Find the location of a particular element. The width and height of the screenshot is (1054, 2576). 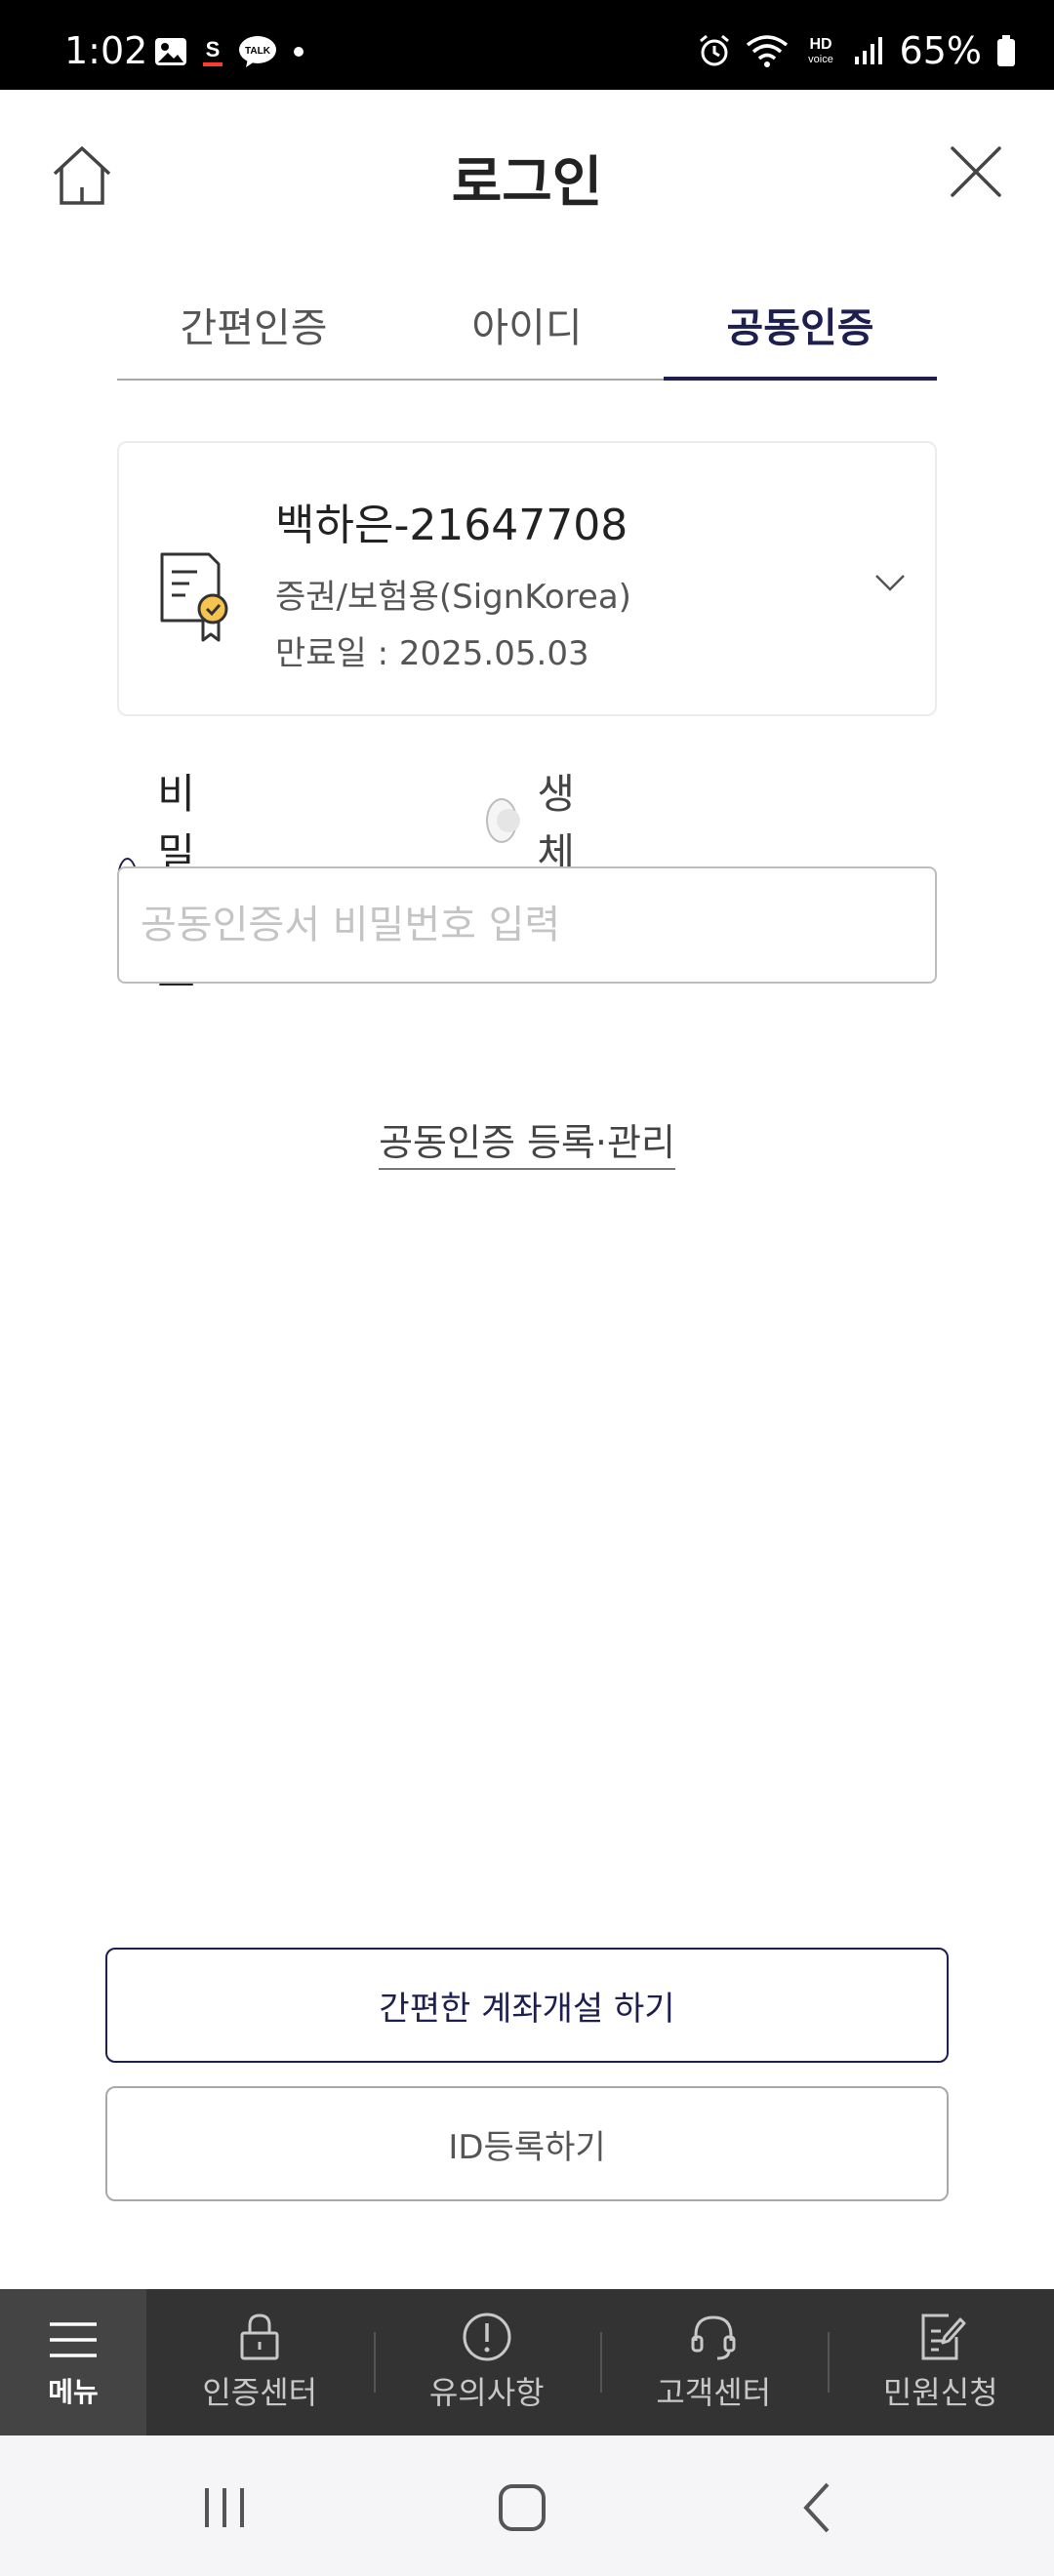

battery-percent: 65% is located at coordinates (941, 50).